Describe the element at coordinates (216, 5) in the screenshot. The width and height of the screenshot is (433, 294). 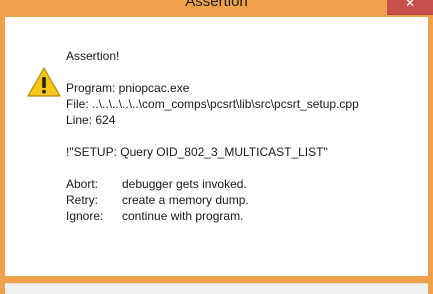
I see `window-title: Assertion` at that location.